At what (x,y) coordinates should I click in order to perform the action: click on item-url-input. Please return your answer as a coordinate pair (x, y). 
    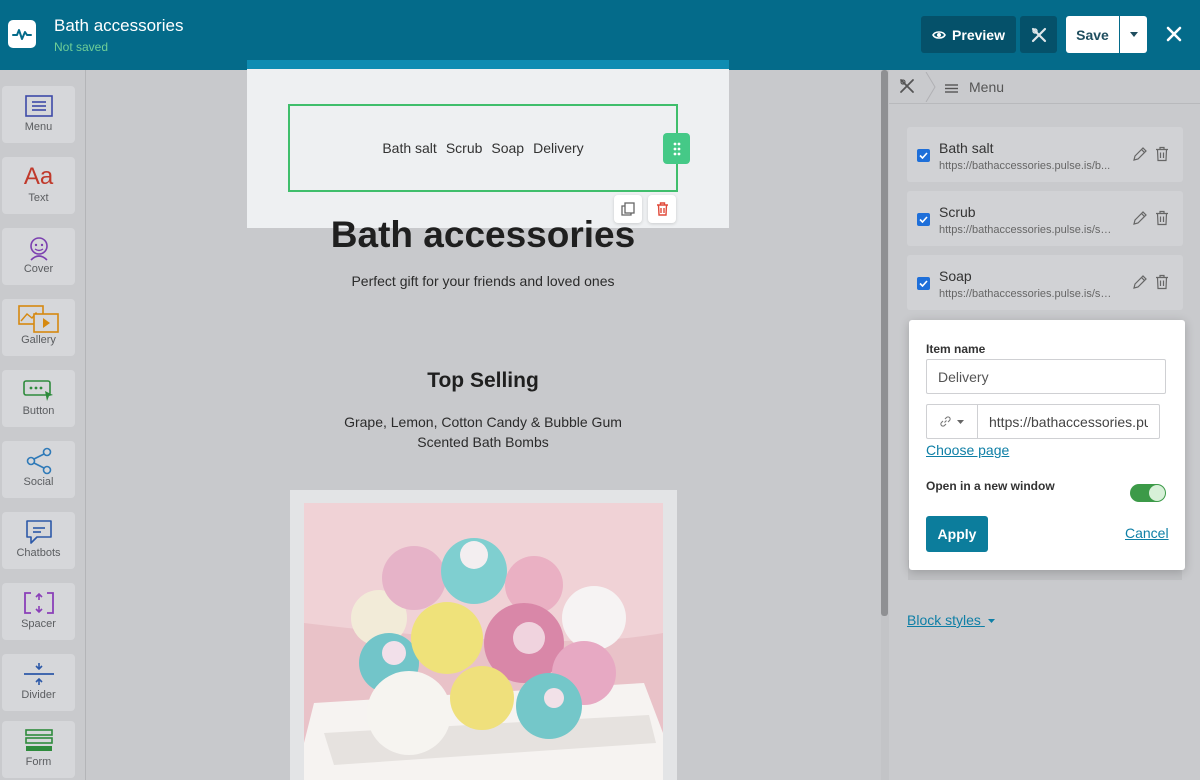
    Looking at the image, I should click on (1068, 421).